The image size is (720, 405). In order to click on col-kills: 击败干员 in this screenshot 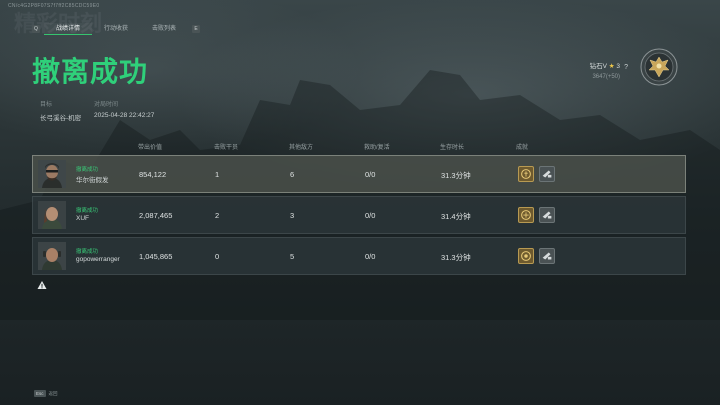, I will do `click(226, 148)`.